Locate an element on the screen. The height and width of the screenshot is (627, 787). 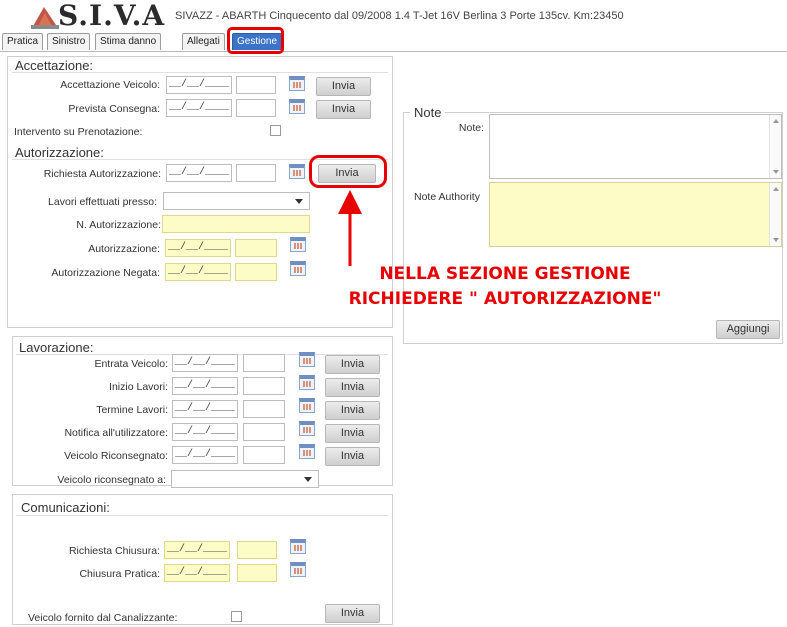
invia-comunicazioni-button: Invia is located at coordinates (352, 613).